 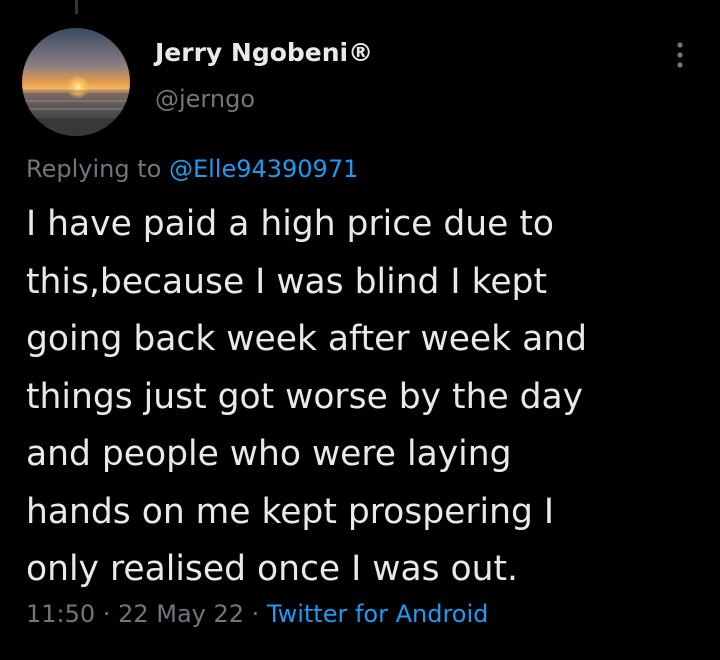 What do you see at coordinates (76, 7) in the screenshot?
I see `thread-connector-line` at bounding box center [76, 7].